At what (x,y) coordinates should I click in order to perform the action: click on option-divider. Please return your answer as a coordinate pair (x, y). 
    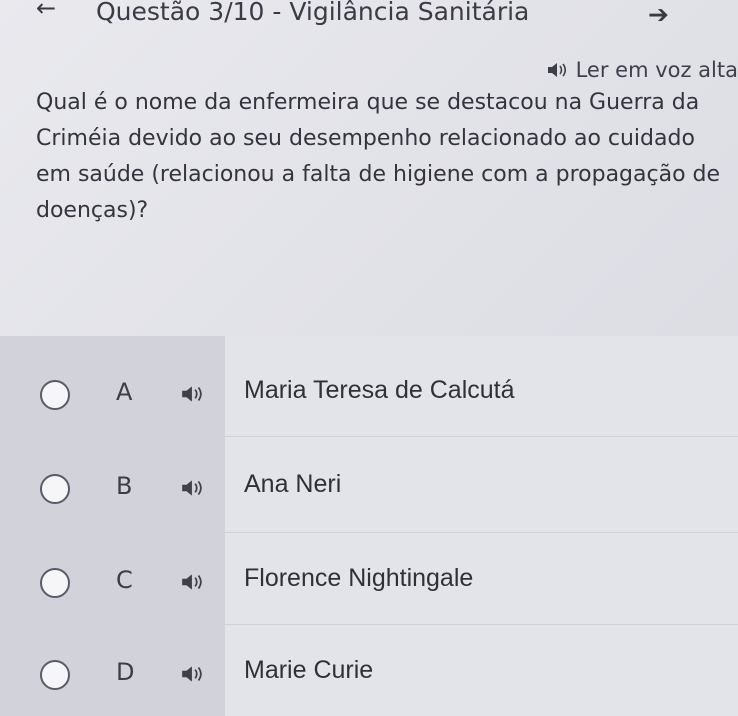
    Looking at the image, I should click on (481, 436).